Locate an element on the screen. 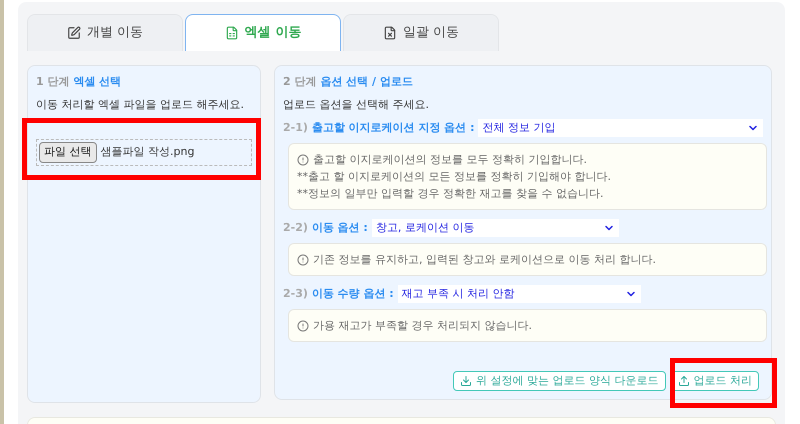 The image size is (800, 424). tab: 개별 이동 is located at coordinates (105, 32).